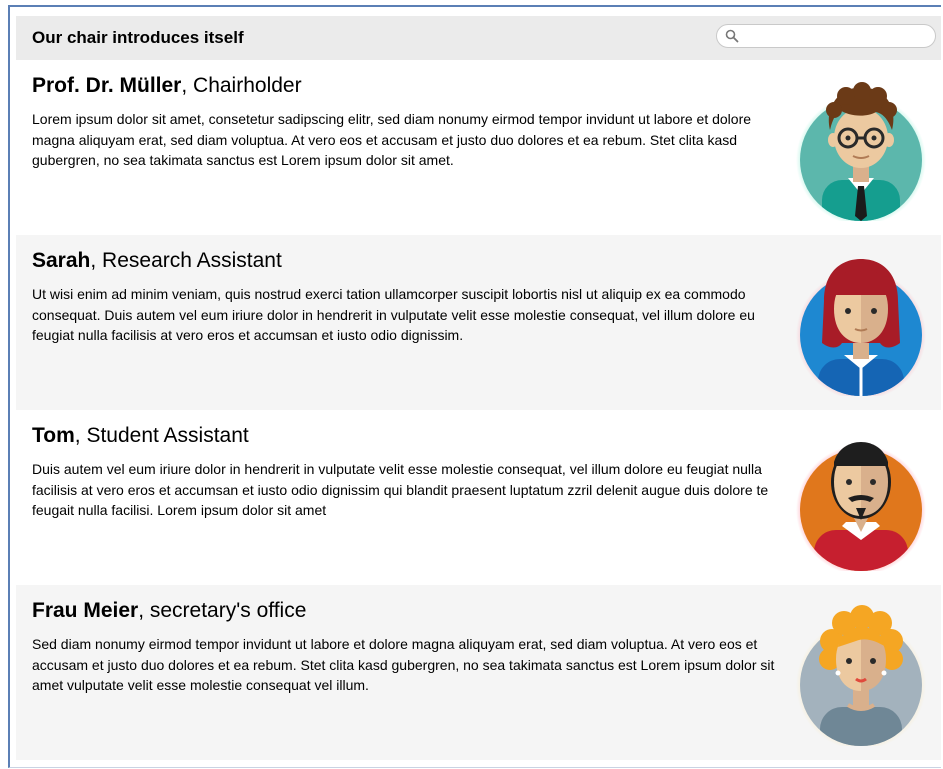  I want to click on person-heading: Tom, Student Assistant, so click(140, 436).